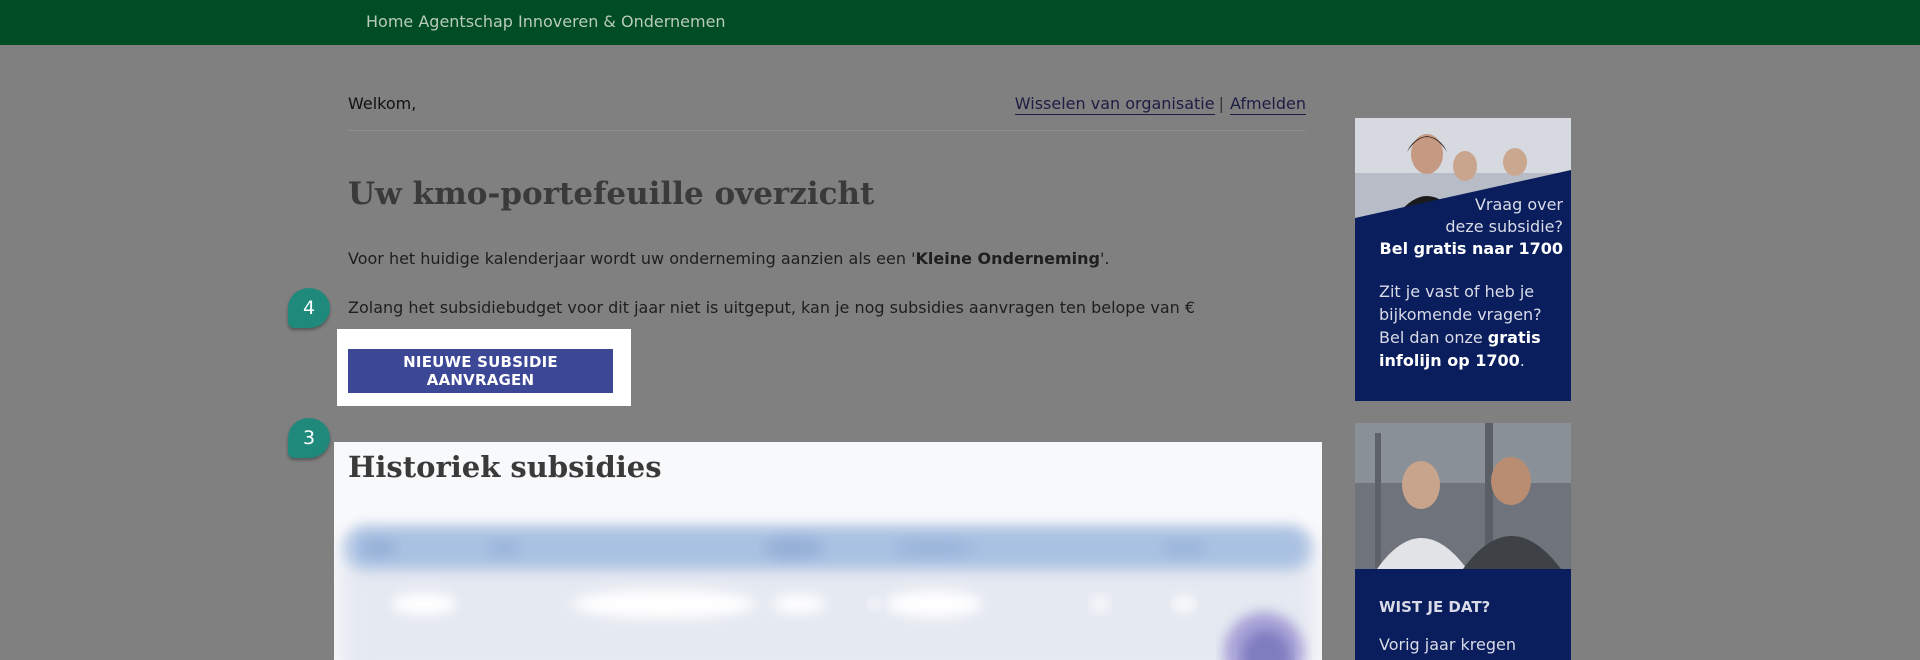 The height and width of the screenshot is (660, 1920). What do you see at coordinates (611, 194) in the screenshot?
I see `page-title: Uw kmo-portefeuille overzicht` at bounding box center [611, 194].